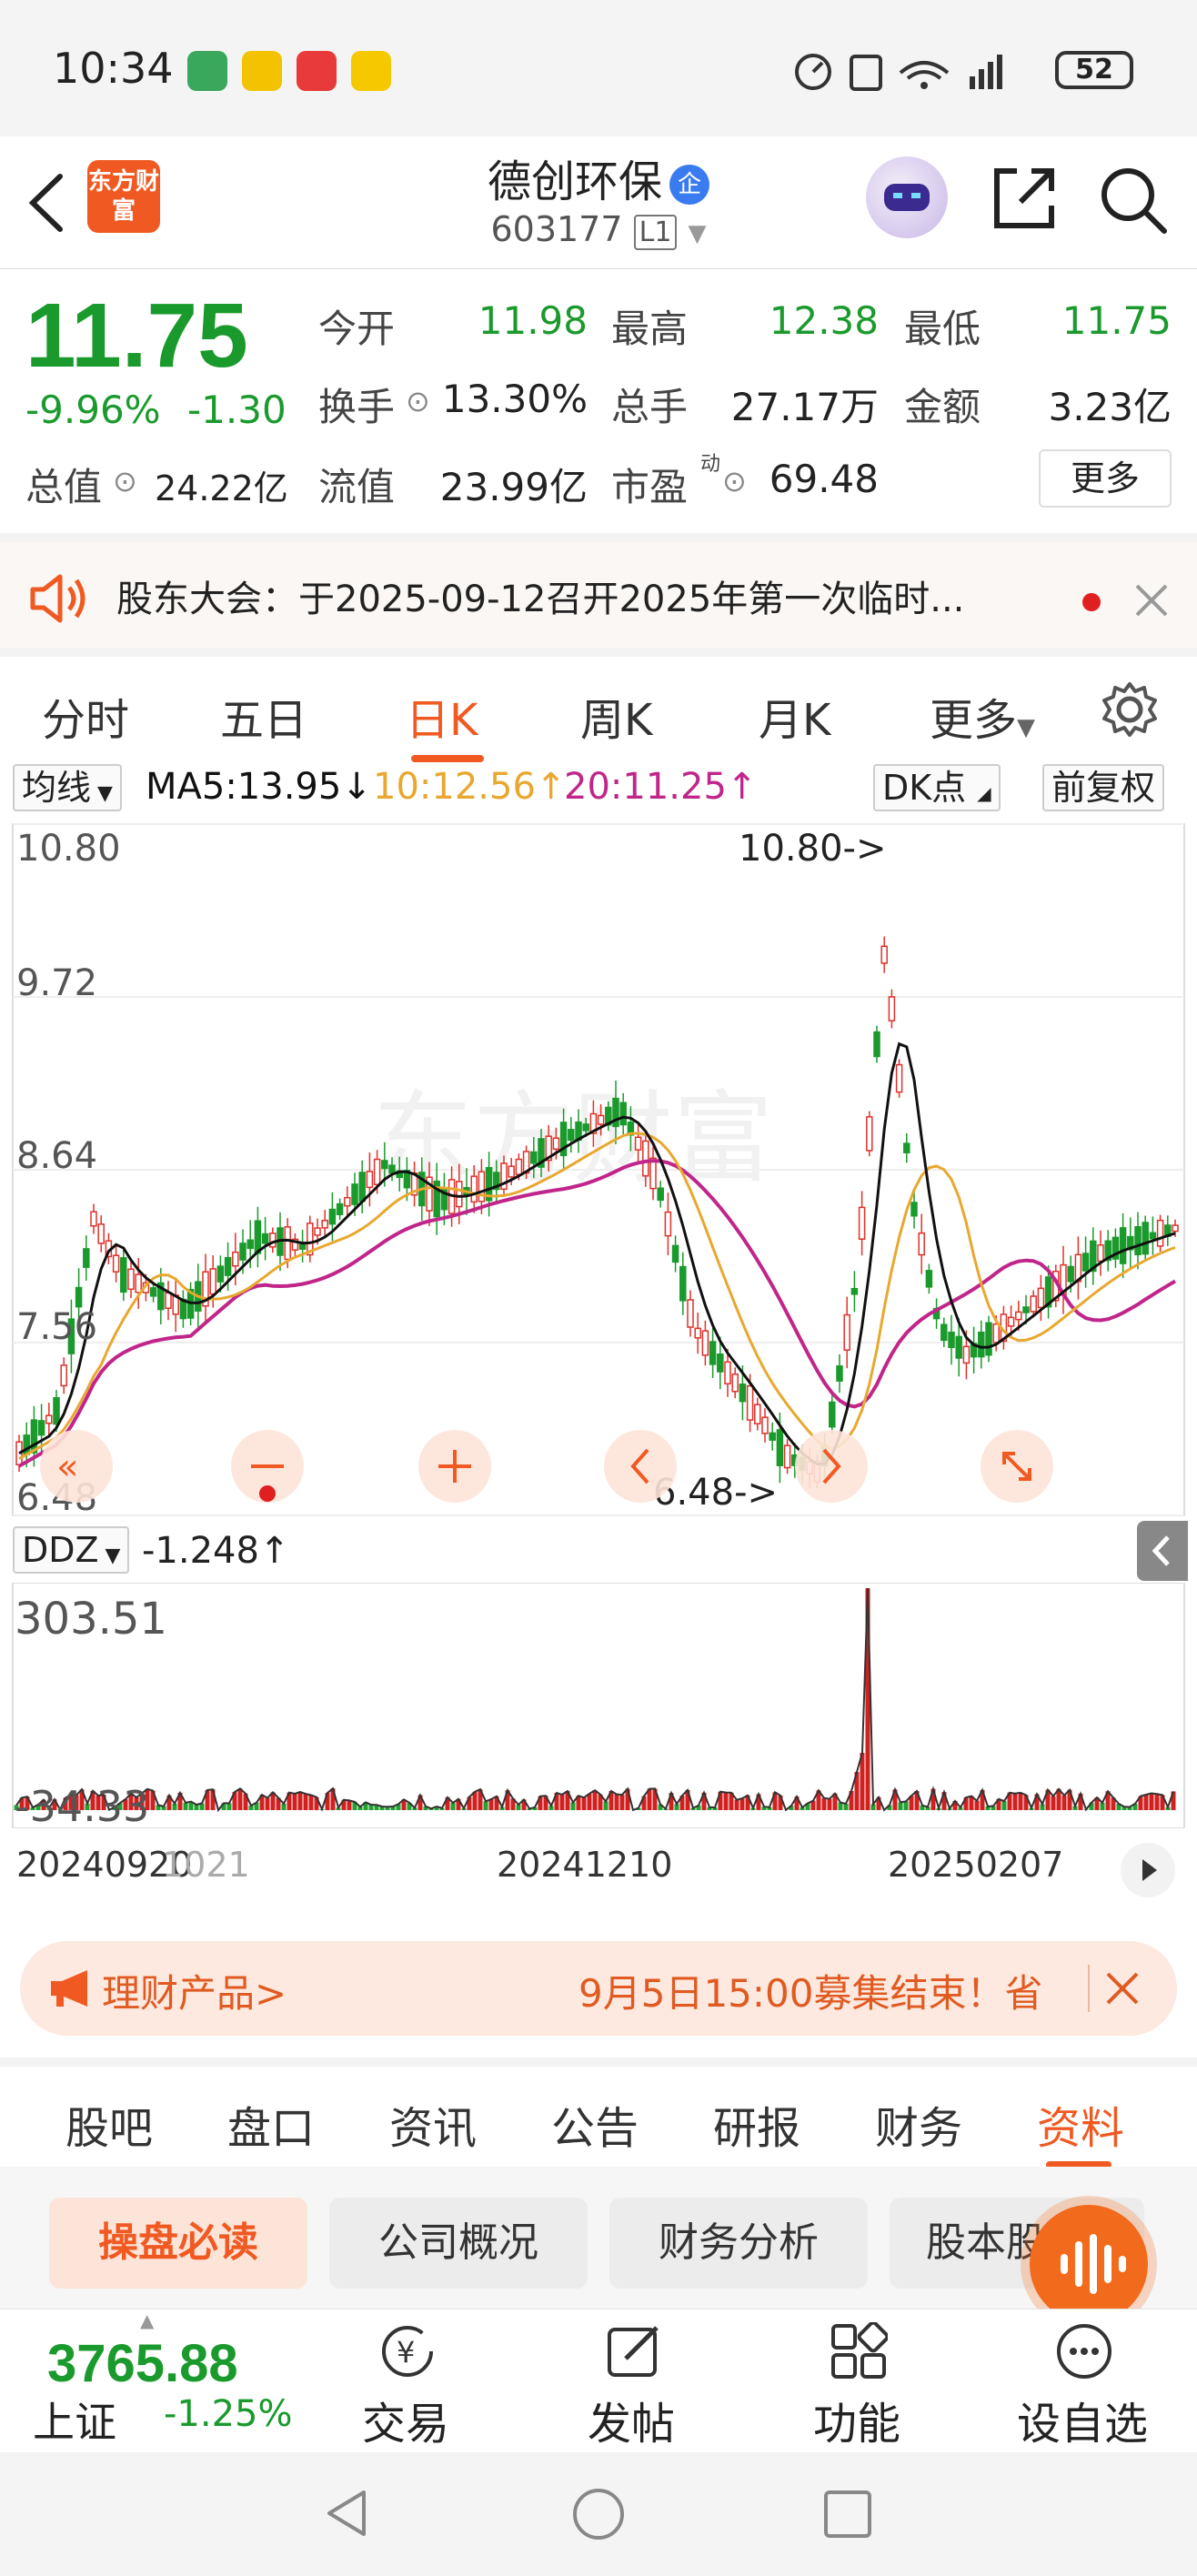 Image resolution: width=1197 pixels, height=2576 pixels. What do you see at coordinates (1082, 2381) in the screenshot?
I see `nav-add-watchlist: 设自选` at bounding box center [1082, 2381].